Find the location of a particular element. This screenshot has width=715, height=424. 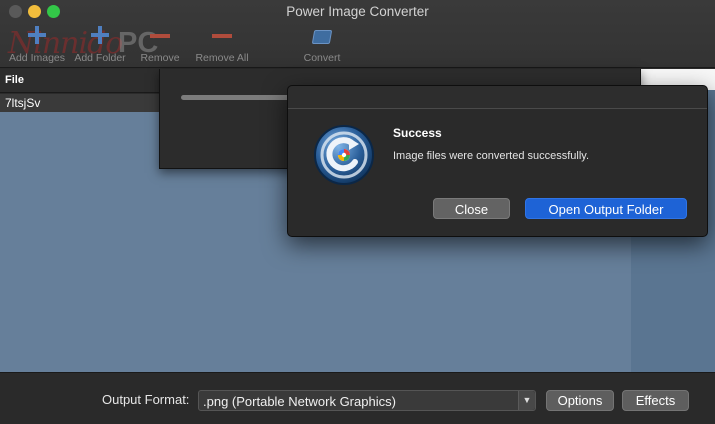

remove-all-label: Remove All is located at coordinates (222, 58).